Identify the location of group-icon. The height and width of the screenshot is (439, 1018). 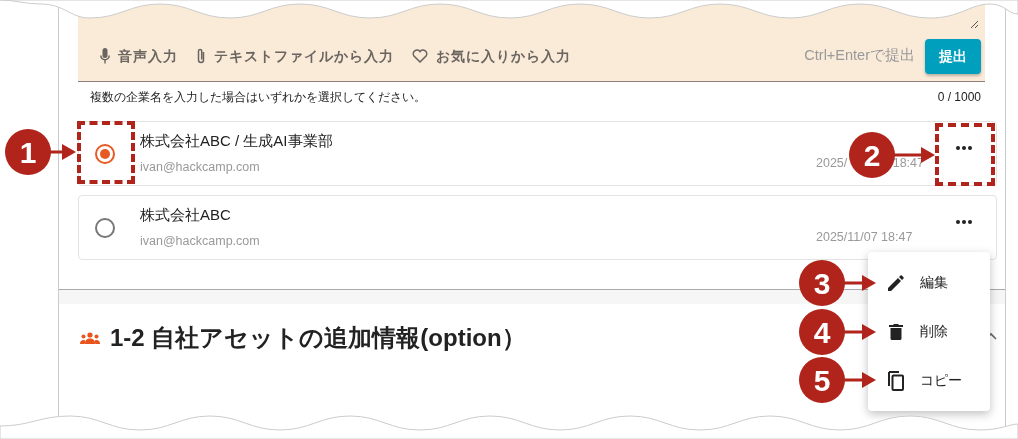
(90, 338).